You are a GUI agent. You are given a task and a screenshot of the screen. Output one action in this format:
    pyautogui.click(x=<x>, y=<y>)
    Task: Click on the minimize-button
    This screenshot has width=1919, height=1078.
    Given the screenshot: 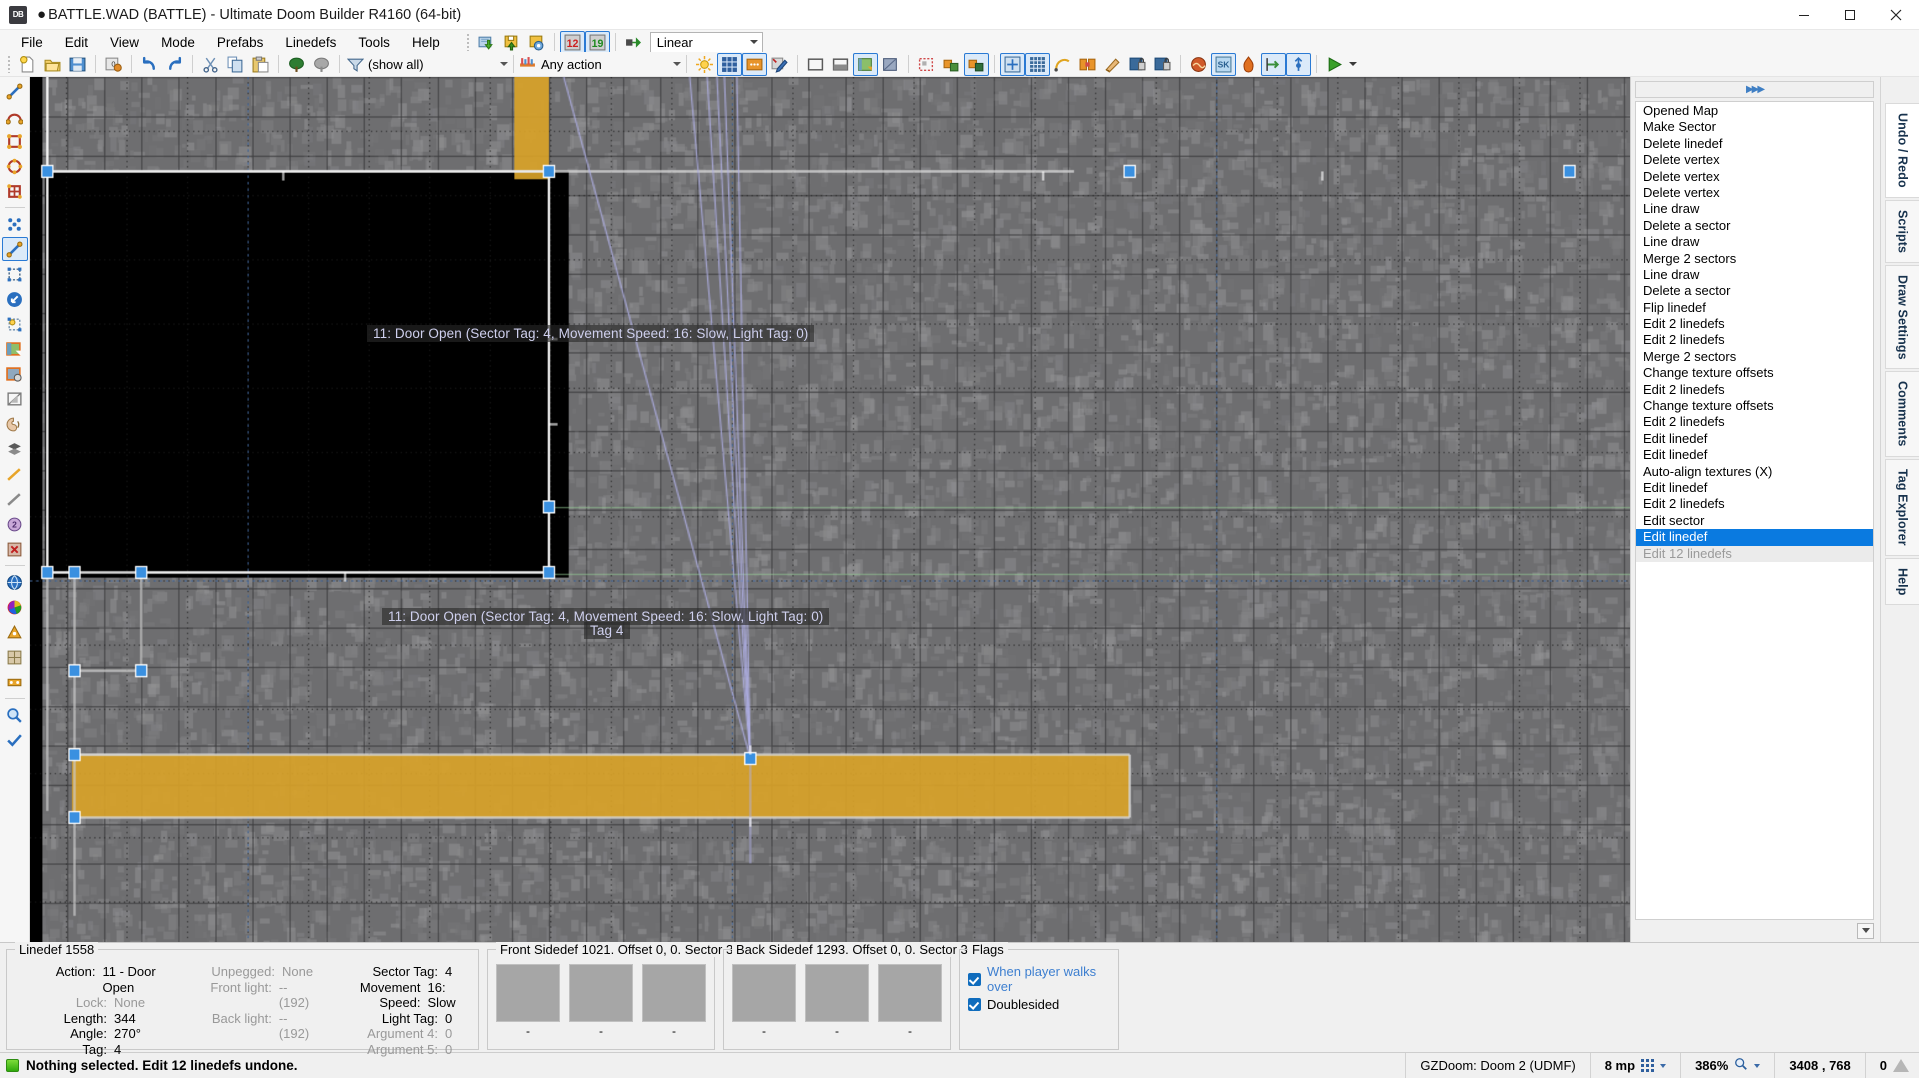 What is the action you would take?
    pyautogui.click(x=1804, y=15)
    